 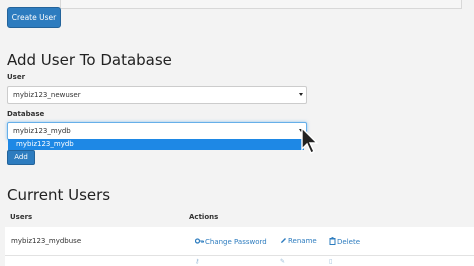 I want to click on trash-icon, so click(x=332, y=241).